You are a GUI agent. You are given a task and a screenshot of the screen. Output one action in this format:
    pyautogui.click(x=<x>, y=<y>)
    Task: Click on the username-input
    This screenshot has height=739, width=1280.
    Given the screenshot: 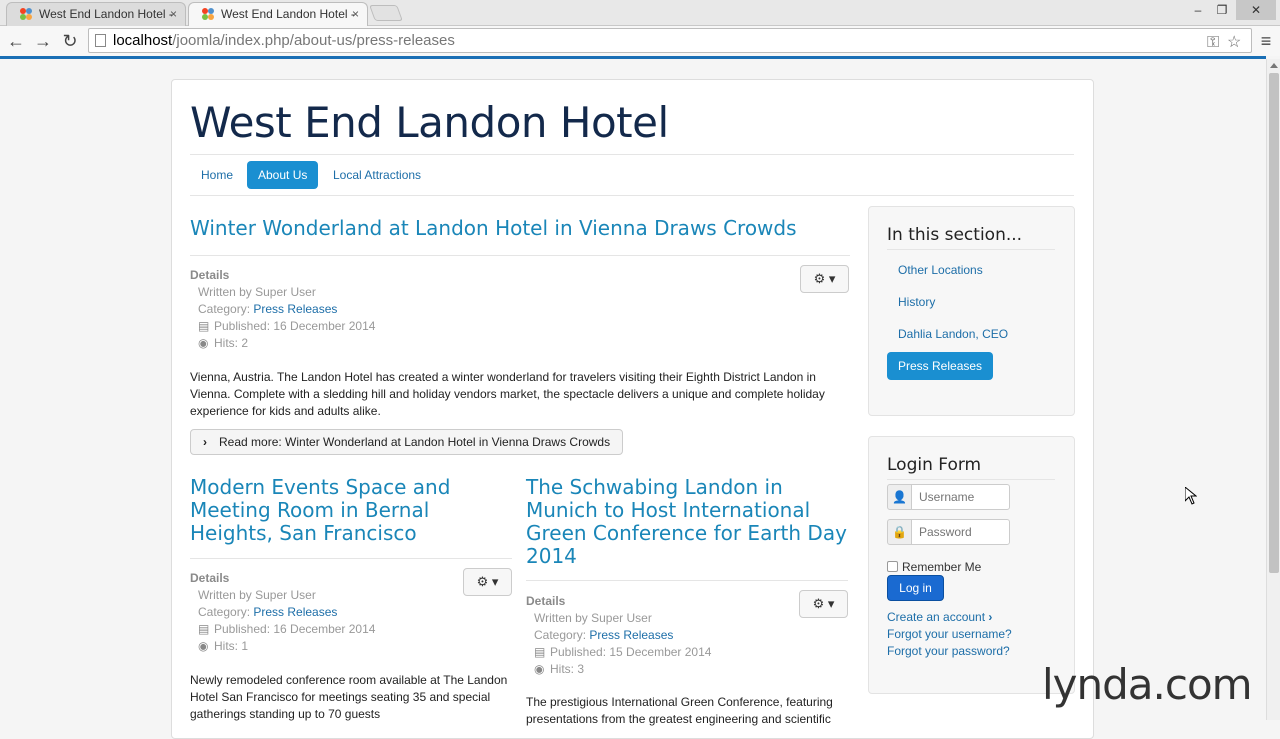 What is the action you would take?
    pyautogui.click(x=960, y=497)
    